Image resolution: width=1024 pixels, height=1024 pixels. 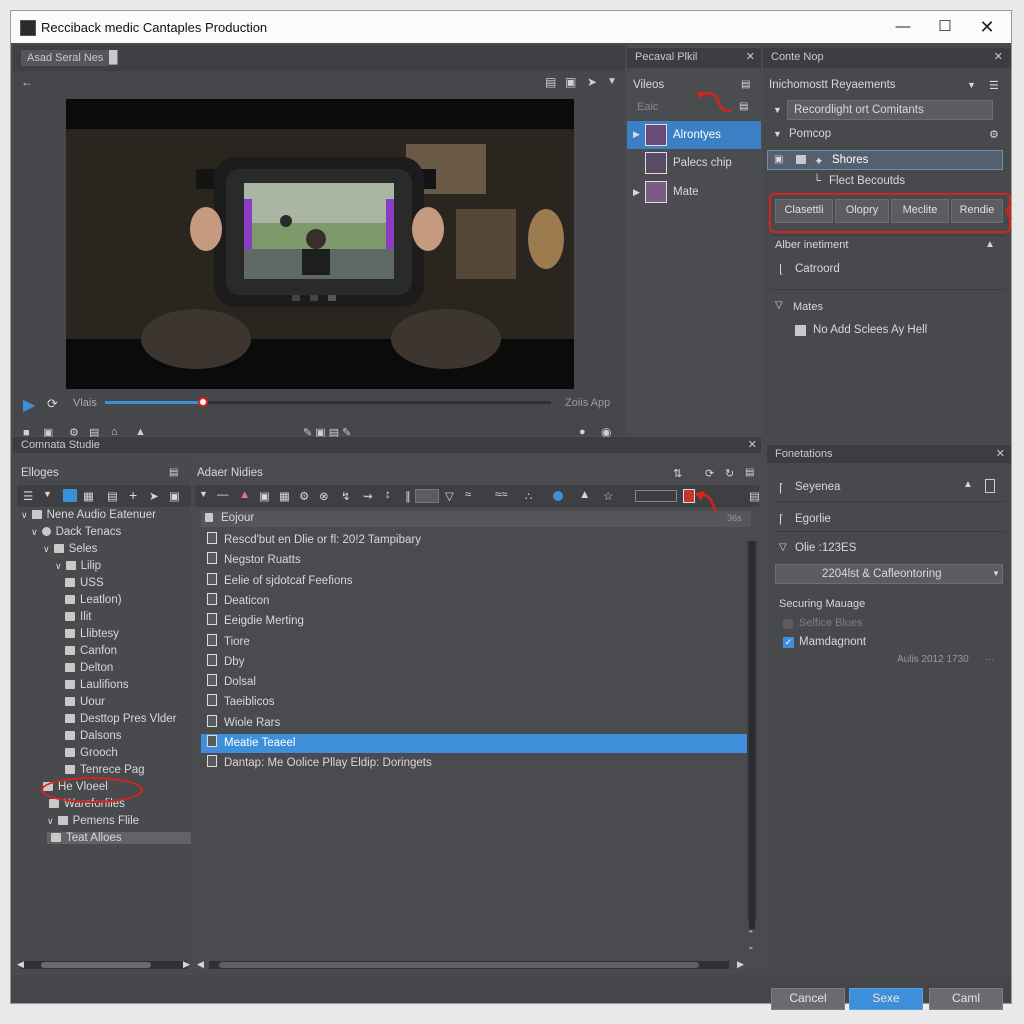 What do you see at coordinates (121, 719) in the screenshot?
I see `tree-item: Desttop Pres Vlder` at bounding box center [121, 719].